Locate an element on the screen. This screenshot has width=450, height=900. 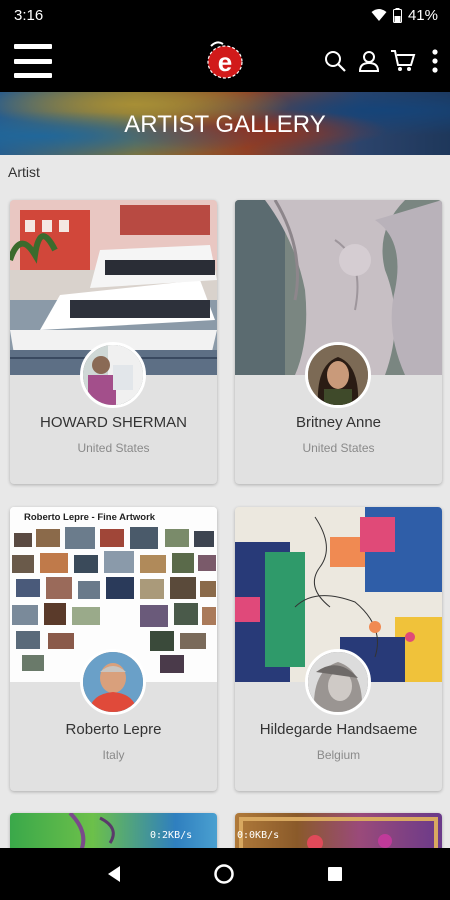
recents-icon is located at coordinates (335, 874).